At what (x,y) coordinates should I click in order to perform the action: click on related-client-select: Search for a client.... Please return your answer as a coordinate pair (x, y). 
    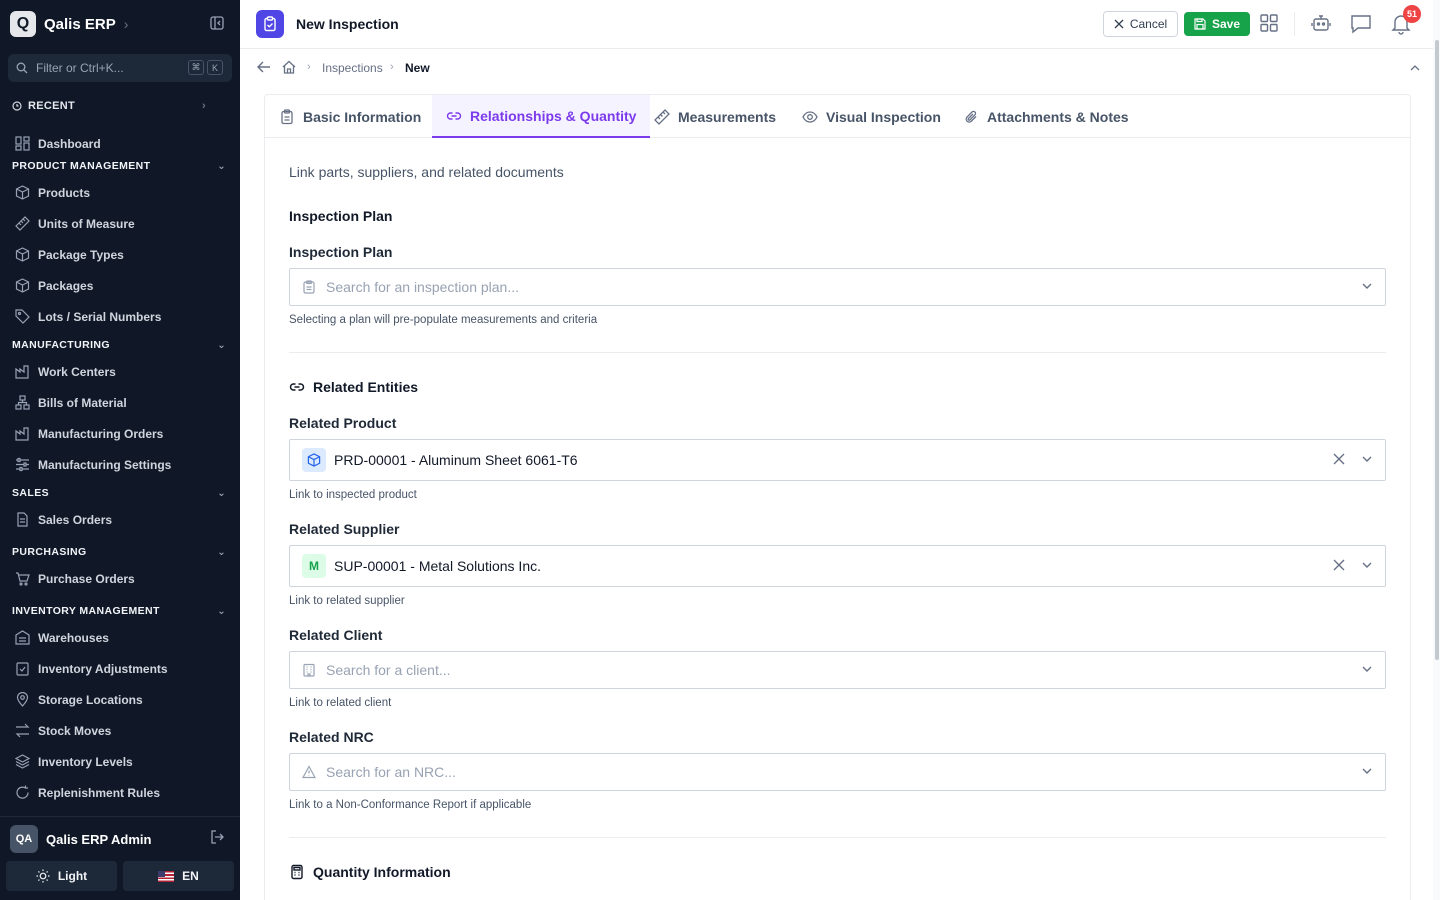
    Looking at the image, I should click on (837, 670).